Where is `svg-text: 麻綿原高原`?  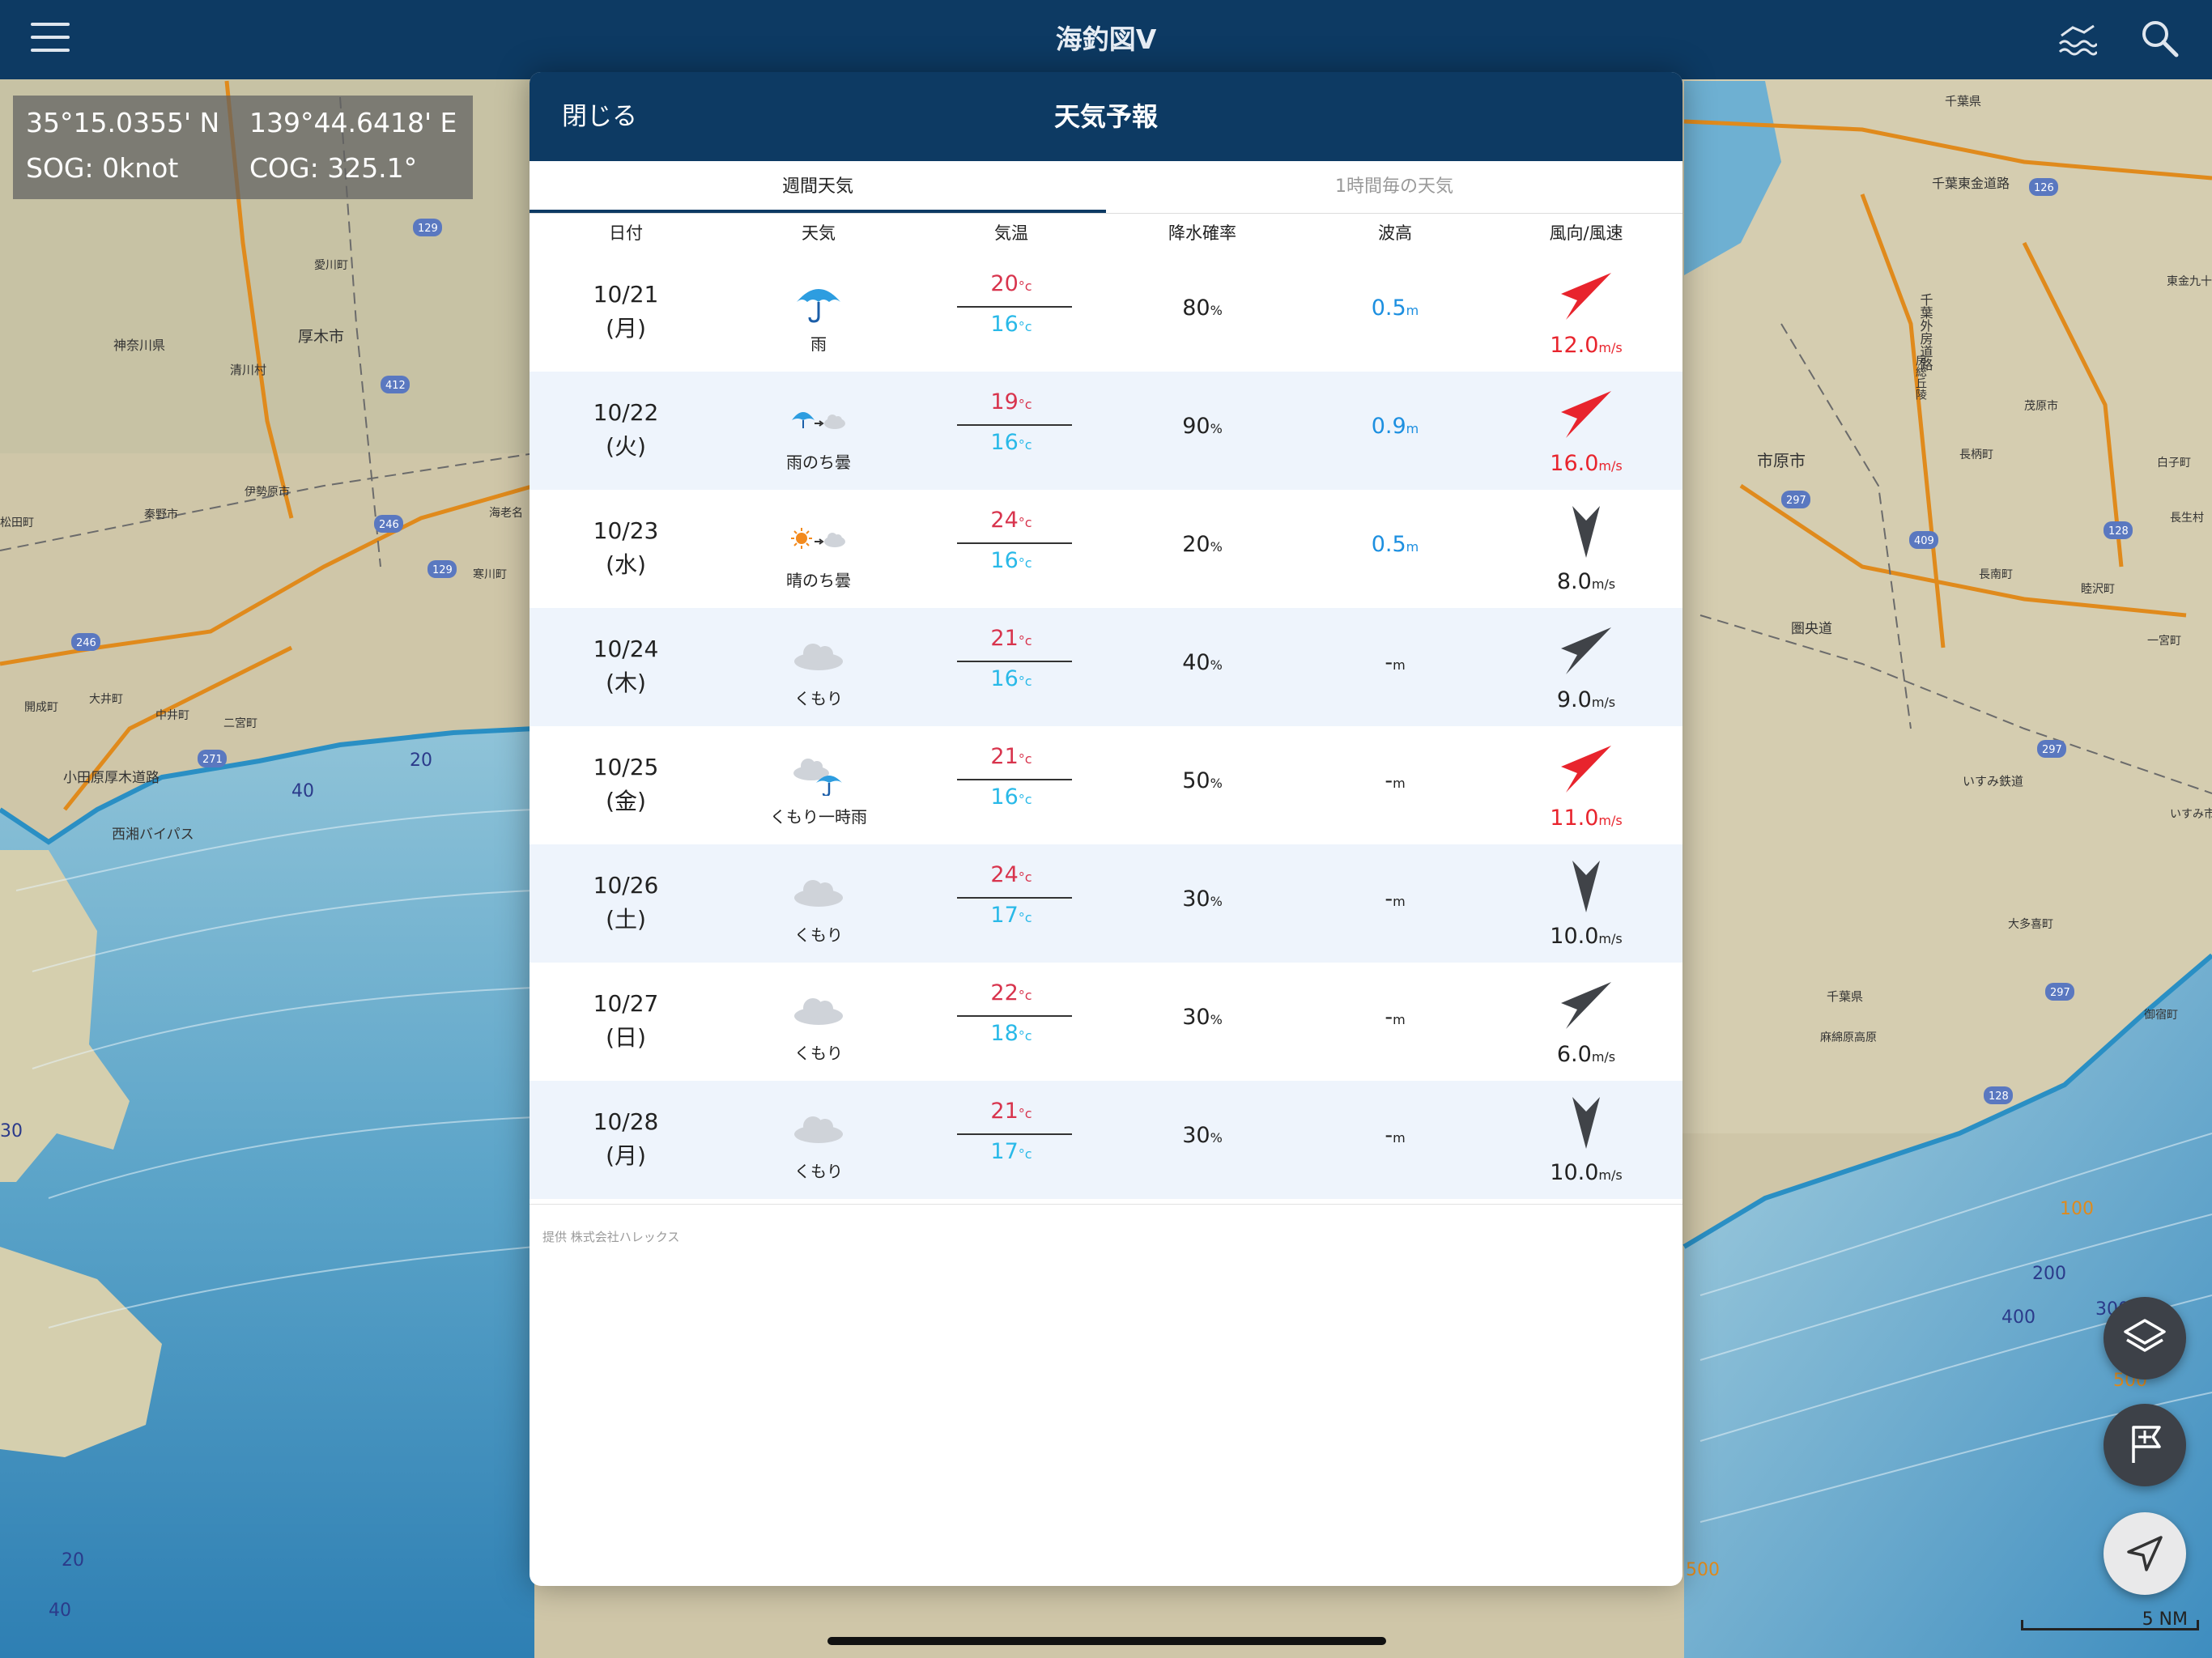 svg-text: 麻綿原高原 is located at coordinates (1848, 1037).